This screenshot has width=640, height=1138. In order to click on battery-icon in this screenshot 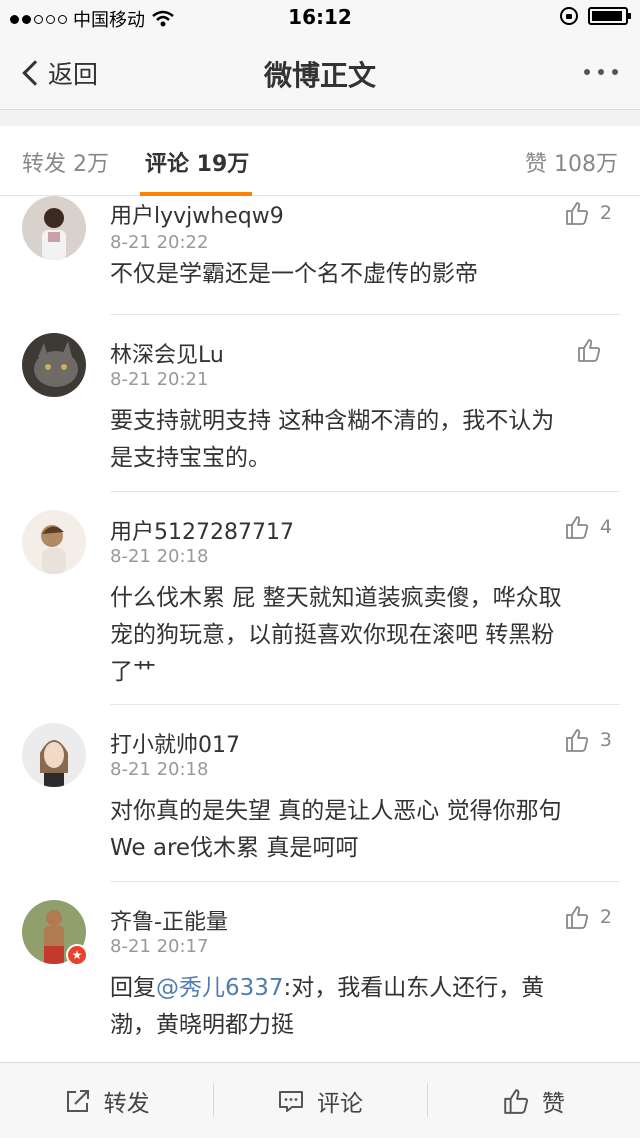, I will do `click(609, 16)`.